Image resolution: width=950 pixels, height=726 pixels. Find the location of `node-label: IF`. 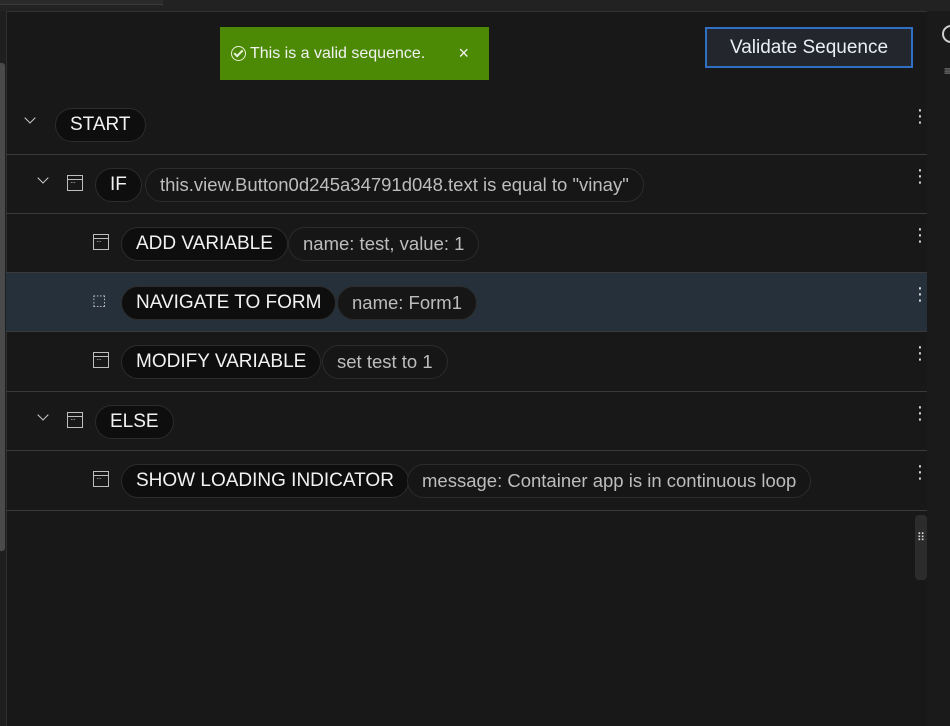

node-label: IF is located at coordinates (118, 185).